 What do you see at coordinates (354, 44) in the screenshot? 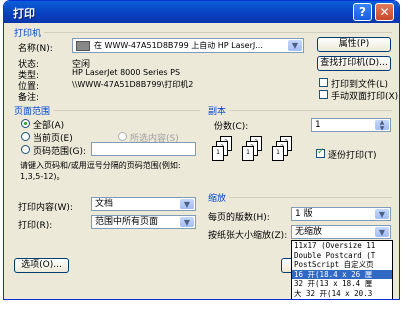
I see `properties-button: 属性(P)` at bounding box center [354, 44].